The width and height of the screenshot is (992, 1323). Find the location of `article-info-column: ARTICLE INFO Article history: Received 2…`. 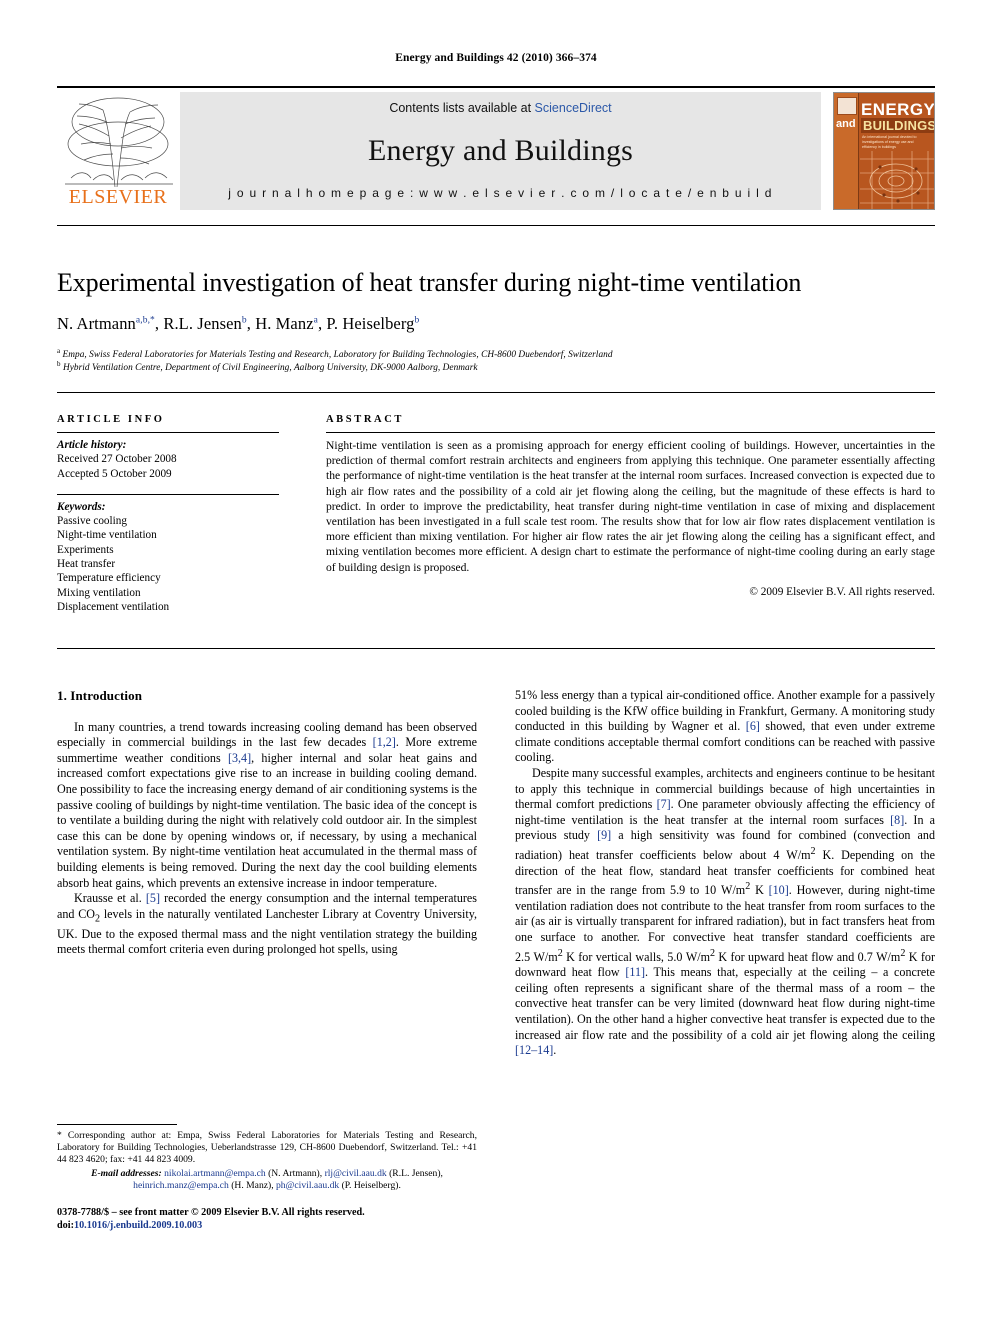

article-info-column: ARTICLE INFO Article history: Received 2… is located at coordinates (168, 514).